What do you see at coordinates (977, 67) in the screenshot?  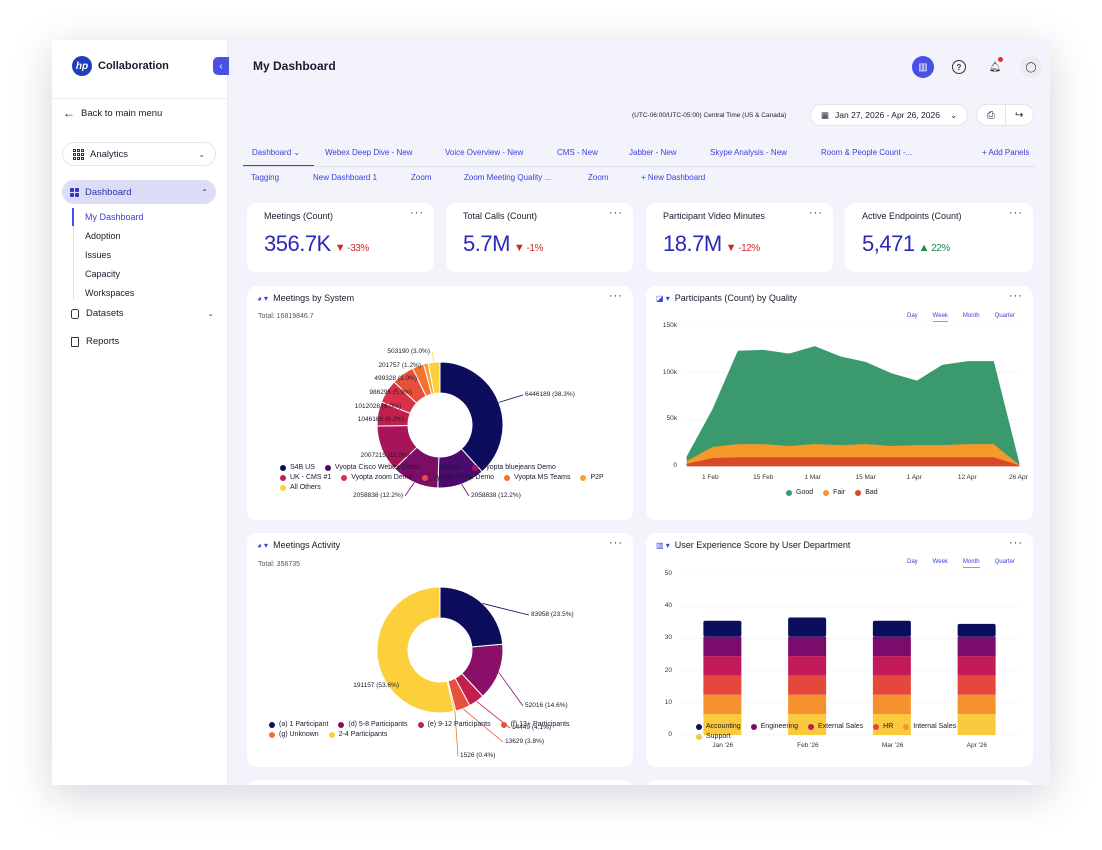 I see `header-actions: ▥ ? 🔔︎ ◯` at bounding box center [977, 67].